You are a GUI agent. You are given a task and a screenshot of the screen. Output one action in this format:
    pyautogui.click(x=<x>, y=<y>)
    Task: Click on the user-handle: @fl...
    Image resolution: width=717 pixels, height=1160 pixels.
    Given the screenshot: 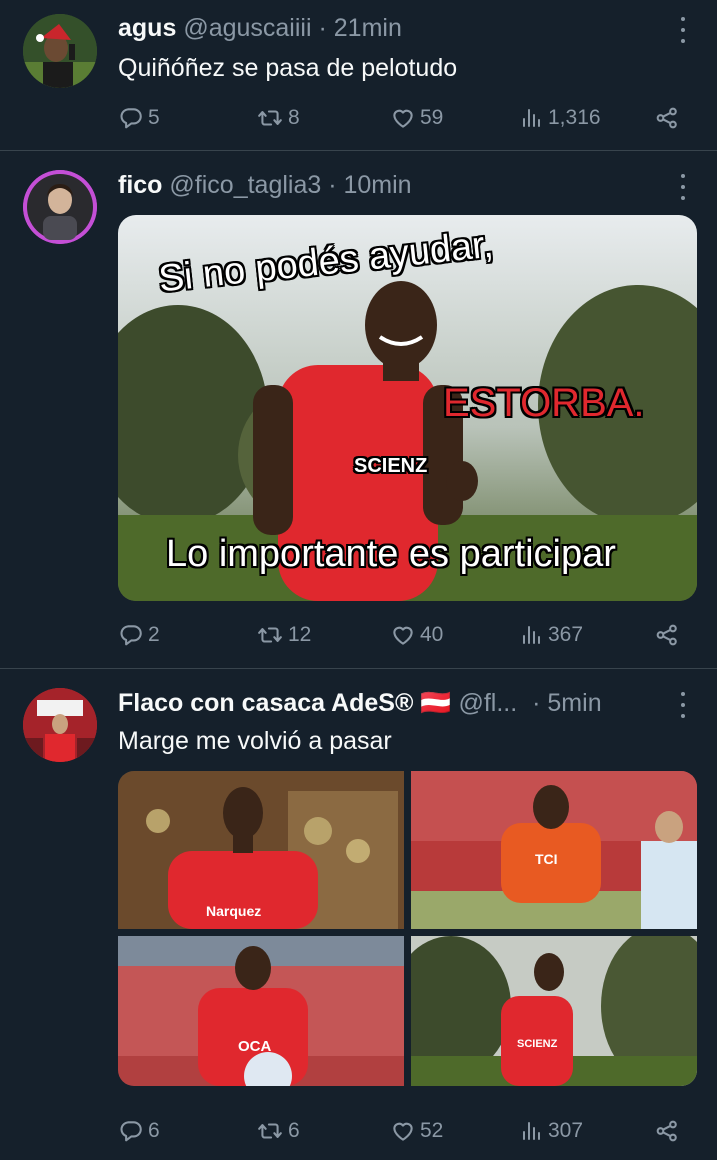 What is the action you would take?
    pyautogui.click(x=487, y=703)
    